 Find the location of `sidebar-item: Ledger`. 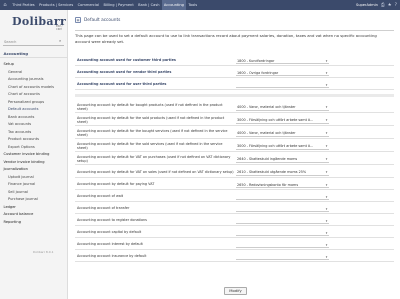

sidebar-item: Ledger is located at coordinates (34, 208).